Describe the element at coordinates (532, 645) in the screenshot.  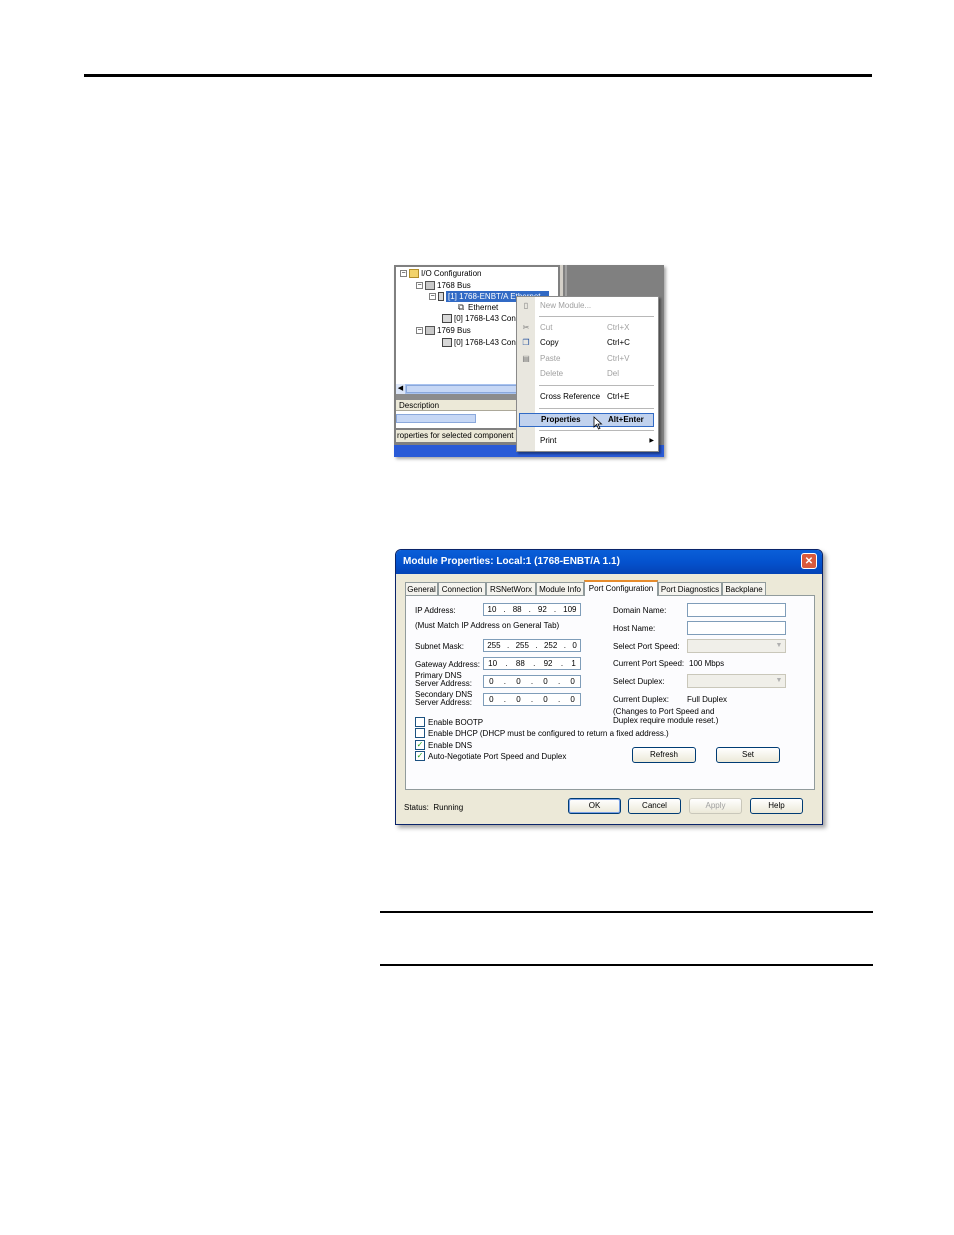
I see `subnet-mask-field: 255. 255. 252. 0` at that location.